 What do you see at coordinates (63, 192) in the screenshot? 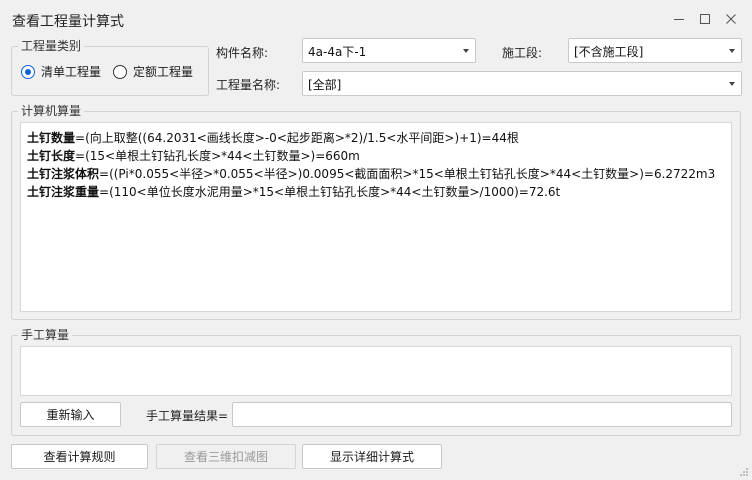
I see `calc-line-name: 土钉注浆重量` at bounding box center [63, 192].